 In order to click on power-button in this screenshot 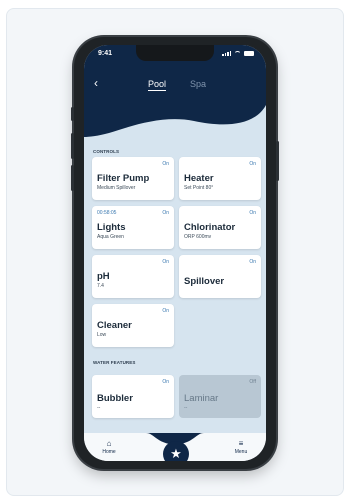, I will do `click(277, 161)`.